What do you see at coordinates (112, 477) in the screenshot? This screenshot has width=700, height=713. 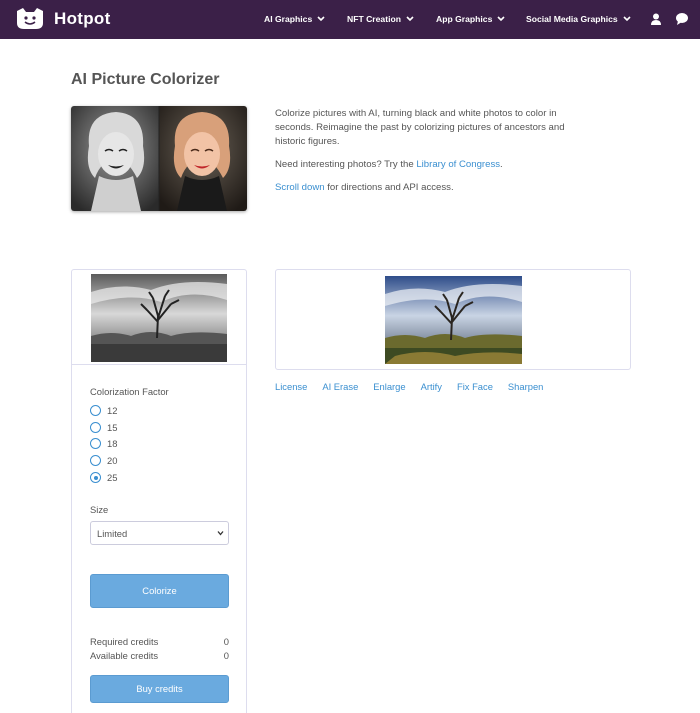 I see `radio-label: 25` at bounding box center [112, 477].